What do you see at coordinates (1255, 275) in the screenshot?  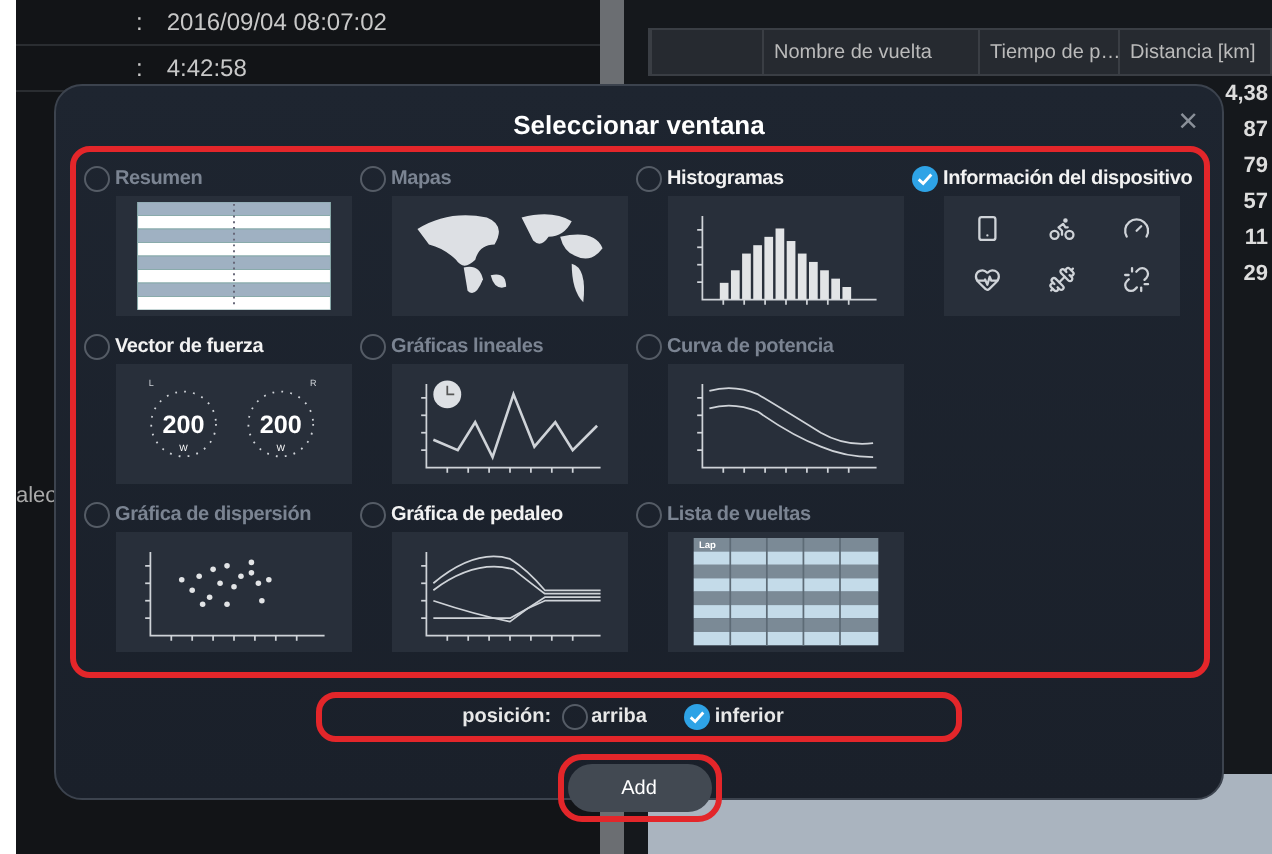 I see `table-cell-text: 29` at bounding box center [1255, 275].